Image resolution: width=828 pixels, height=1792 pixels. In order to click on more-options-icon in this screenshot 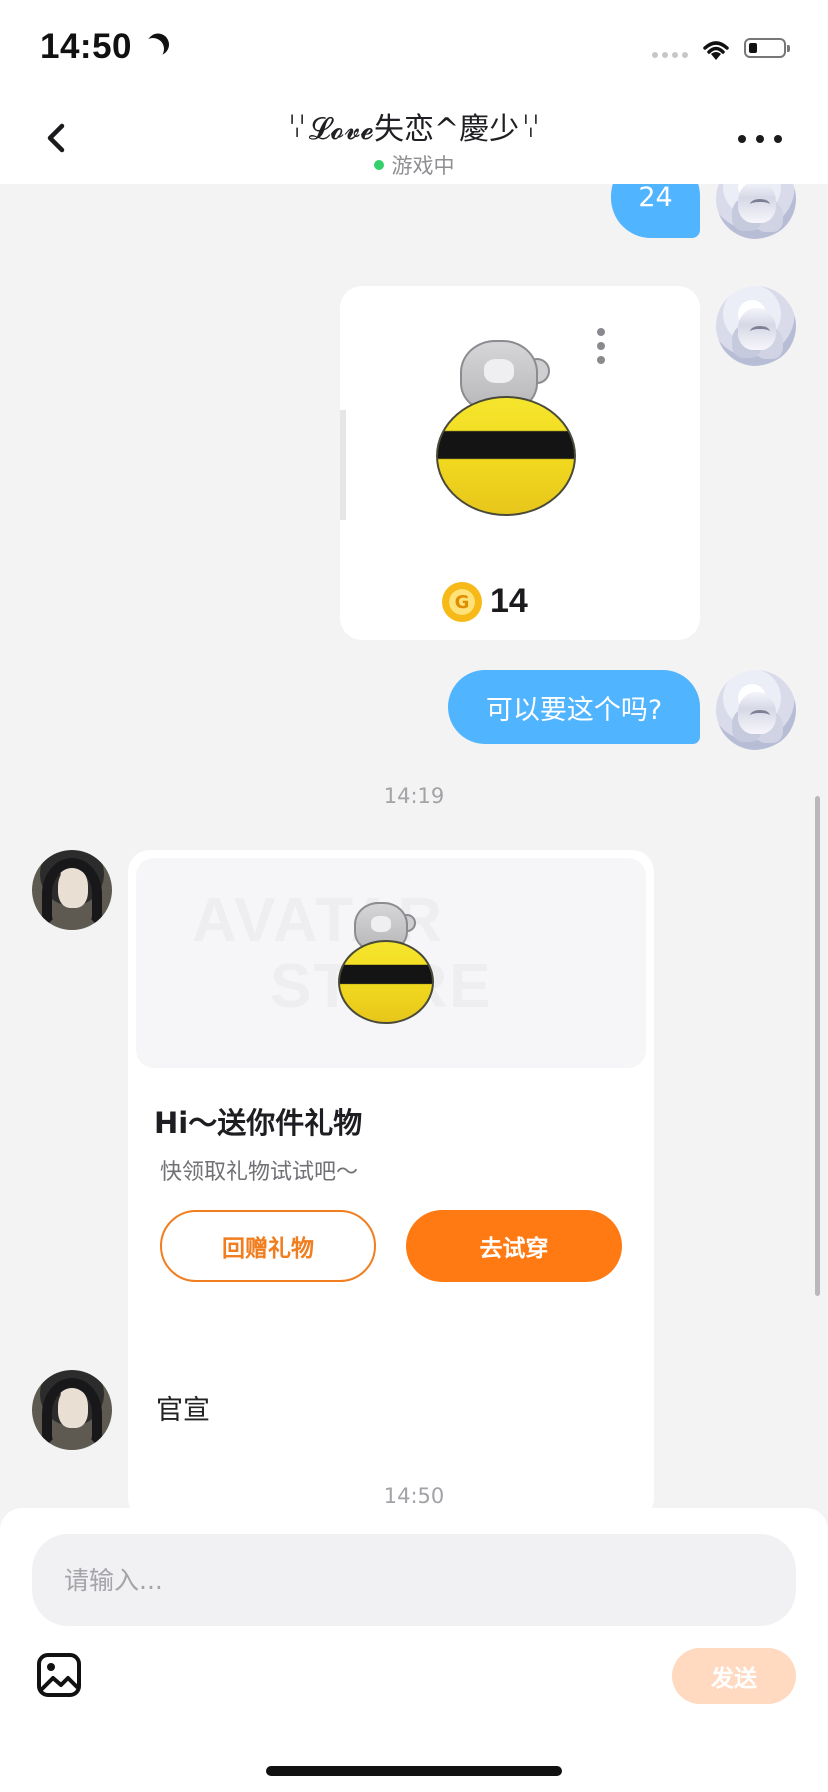, I will do `click(760, 139)`.